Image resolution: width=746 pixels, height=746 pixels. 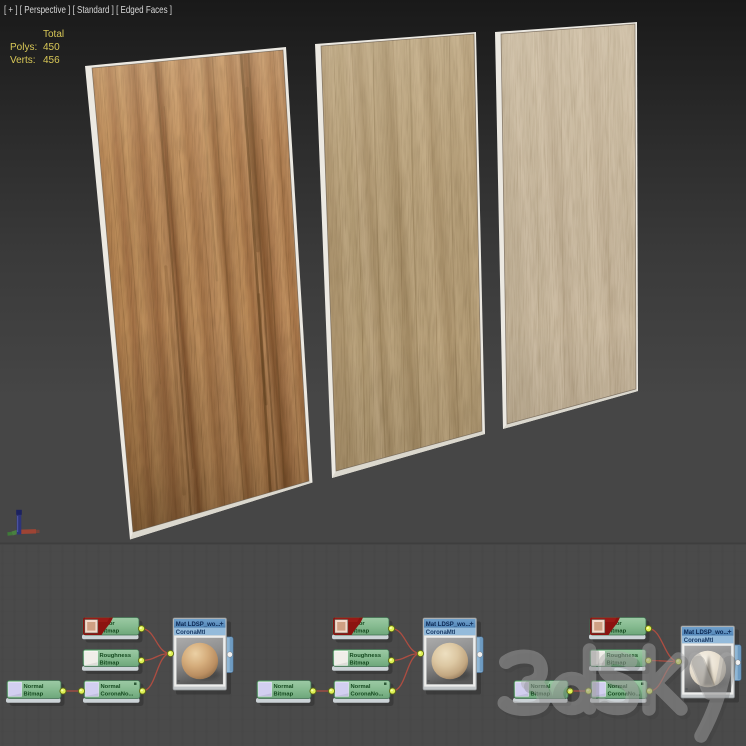 I want to click on svg-text: Polys:, so click(x=23, y=47).